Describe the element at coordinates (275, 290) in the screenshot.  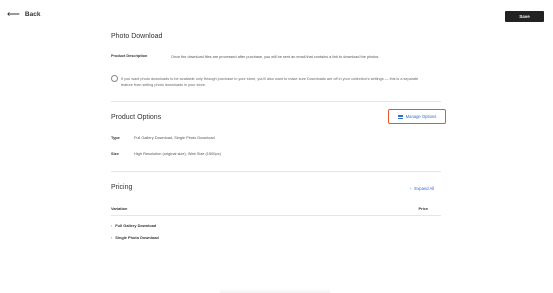
I see `bottom-fade` at that location.